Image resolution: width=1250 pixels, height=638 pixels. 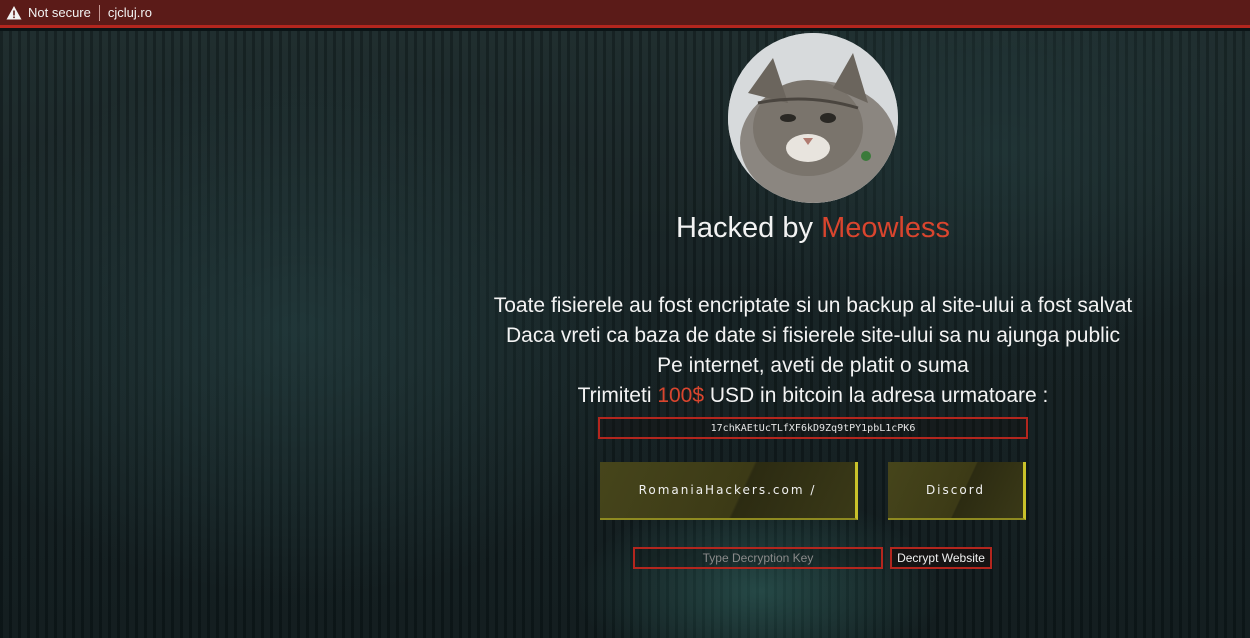 I want to click on url-text: cjcluj.ro, so click(x=130, y=12).